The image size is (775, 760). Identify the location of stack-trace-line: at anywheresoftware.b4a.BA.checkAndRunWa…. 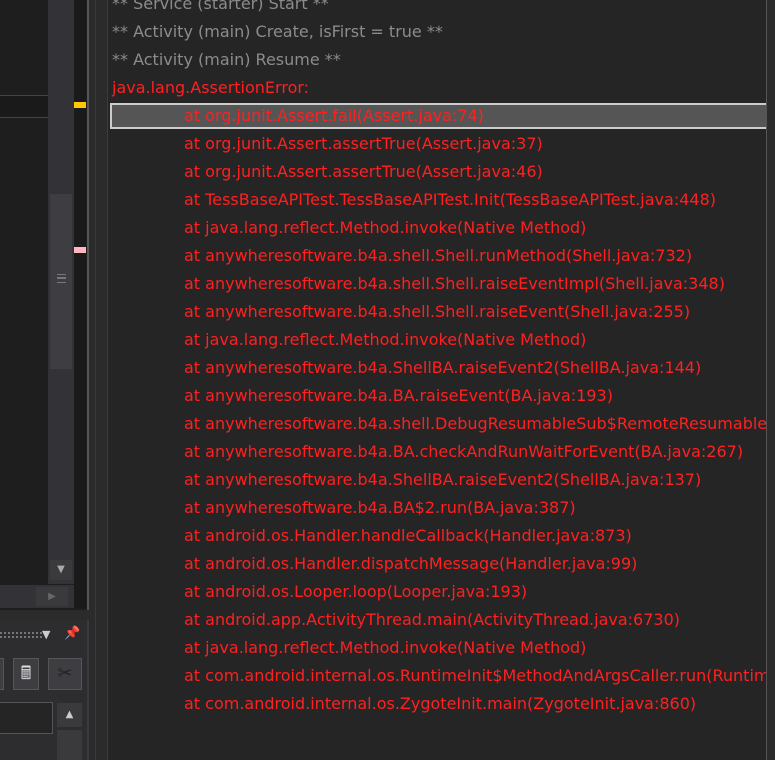
(427, 452).